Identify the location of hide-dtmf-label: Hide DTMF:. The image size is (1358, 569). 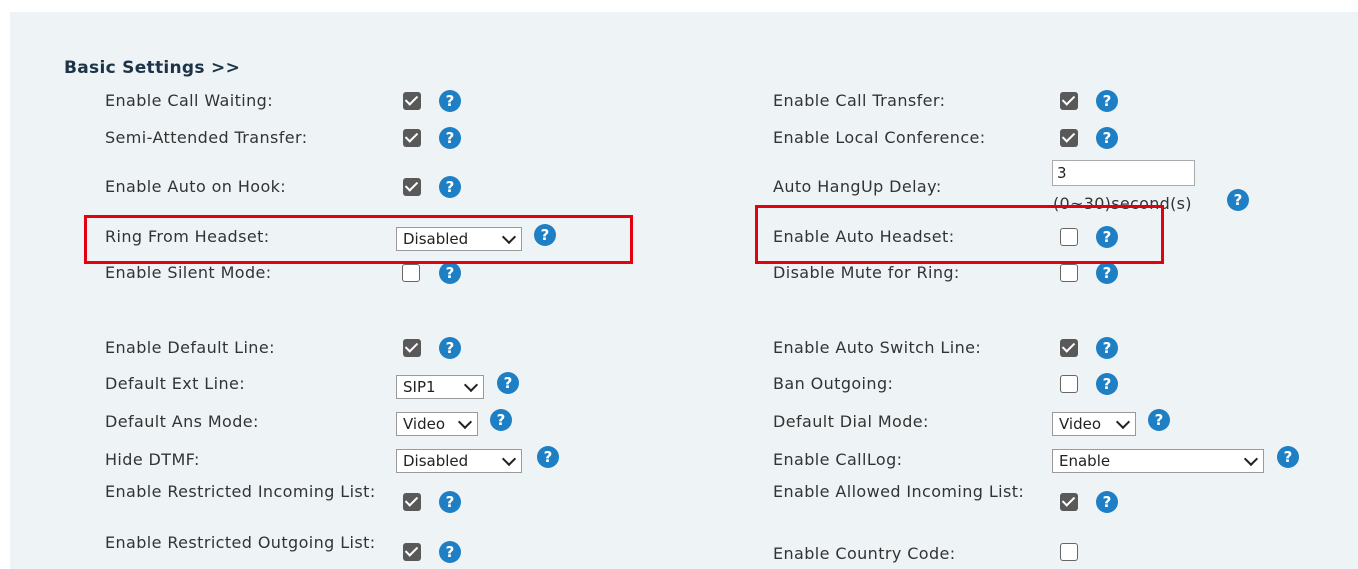
(152, 459).